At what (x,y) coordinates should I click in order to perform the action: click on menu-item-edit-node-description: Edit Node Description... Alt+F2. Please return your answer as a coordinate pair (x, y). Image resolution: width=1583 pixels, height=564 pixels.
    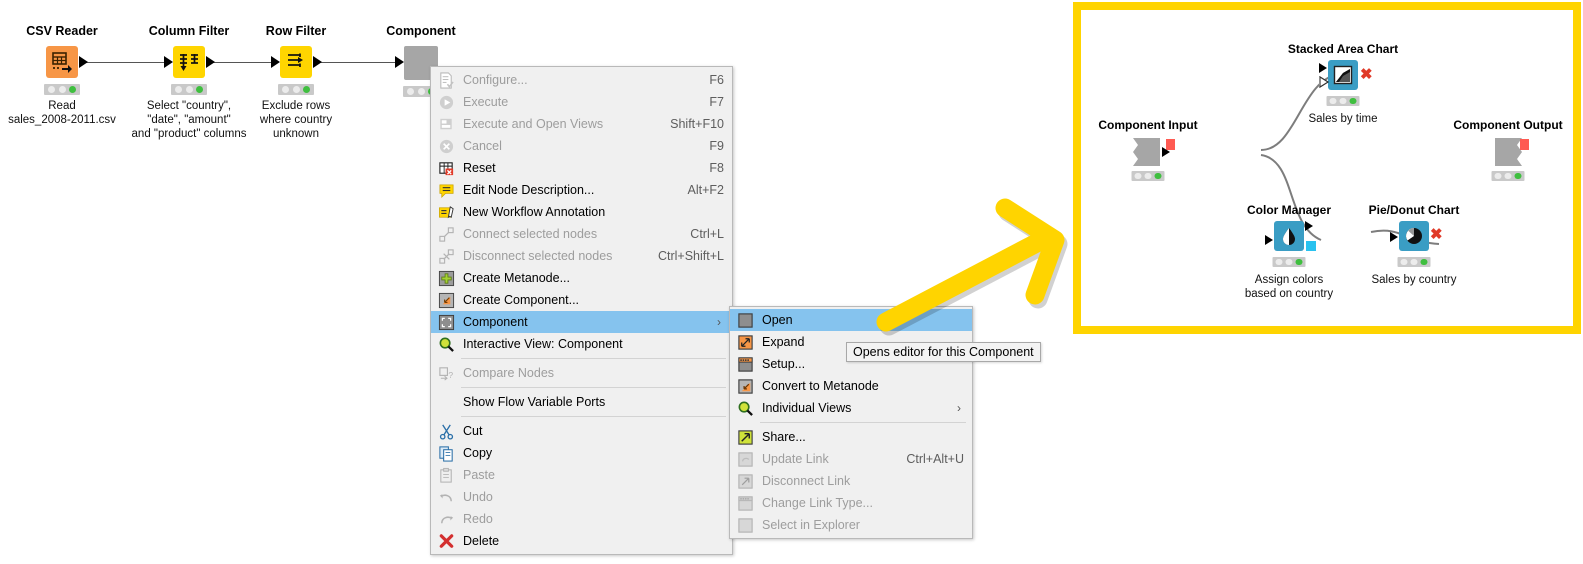
    Looking at the image, I should click on (581, 190).